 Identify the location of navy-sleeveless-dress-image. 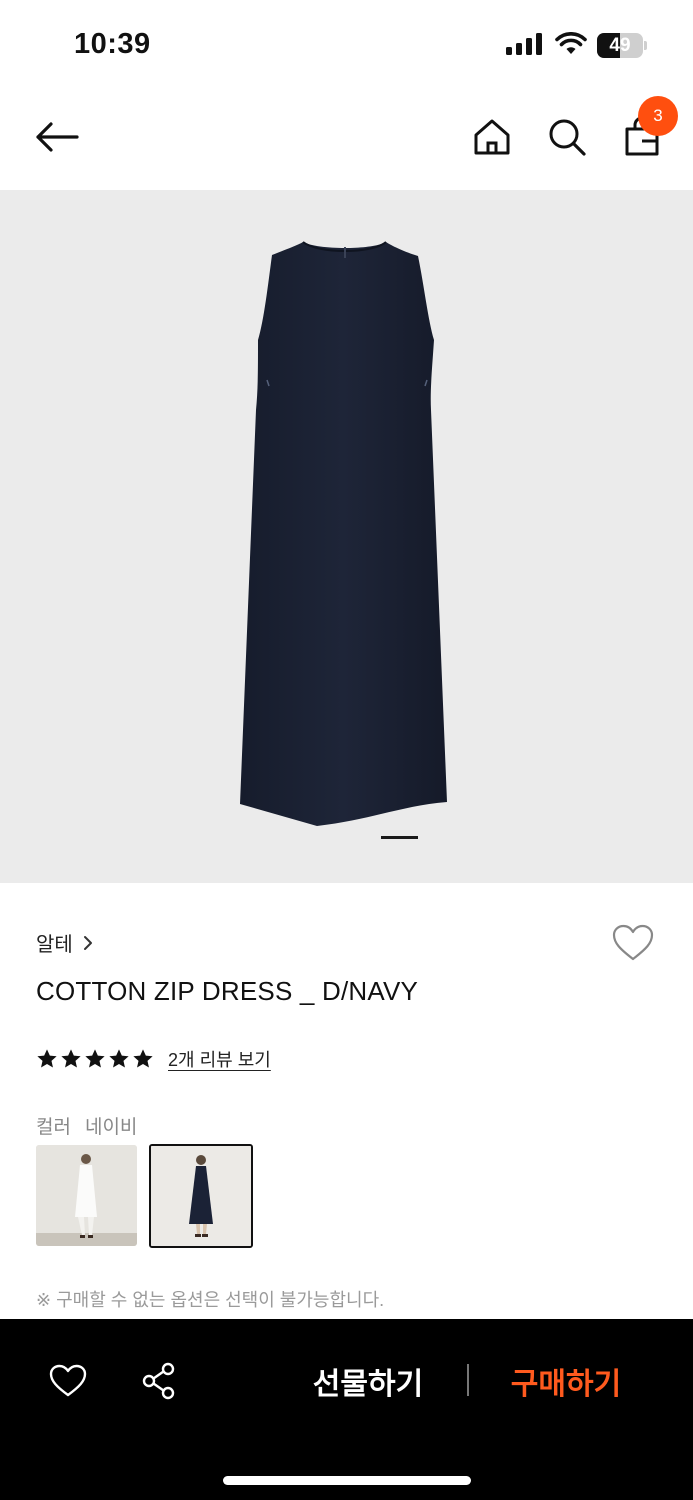
(343, 533).